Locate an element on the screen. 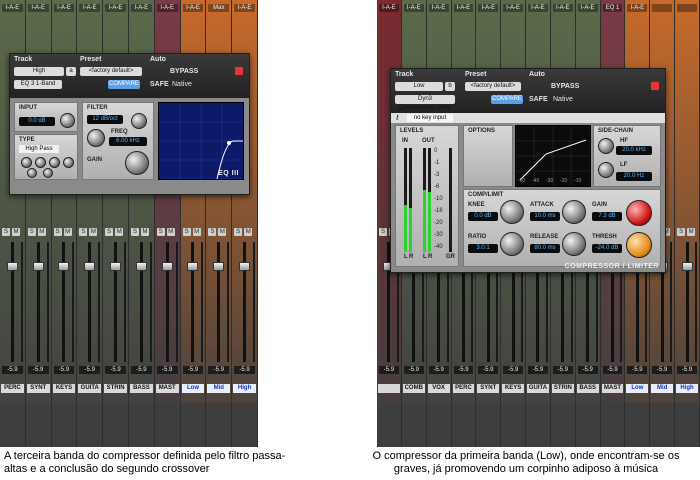  type-lowshelf-icon is located at coordinates (32, 173).